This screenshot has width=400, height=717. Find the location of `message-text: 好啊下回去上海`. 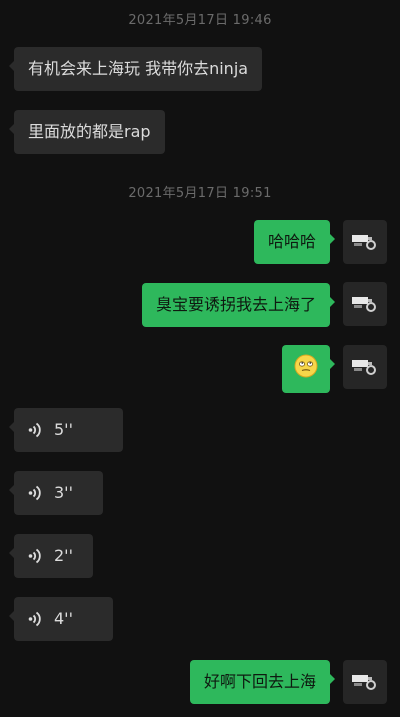

message-text: 好啊下回去上海 is located at coordinates (259, 681).